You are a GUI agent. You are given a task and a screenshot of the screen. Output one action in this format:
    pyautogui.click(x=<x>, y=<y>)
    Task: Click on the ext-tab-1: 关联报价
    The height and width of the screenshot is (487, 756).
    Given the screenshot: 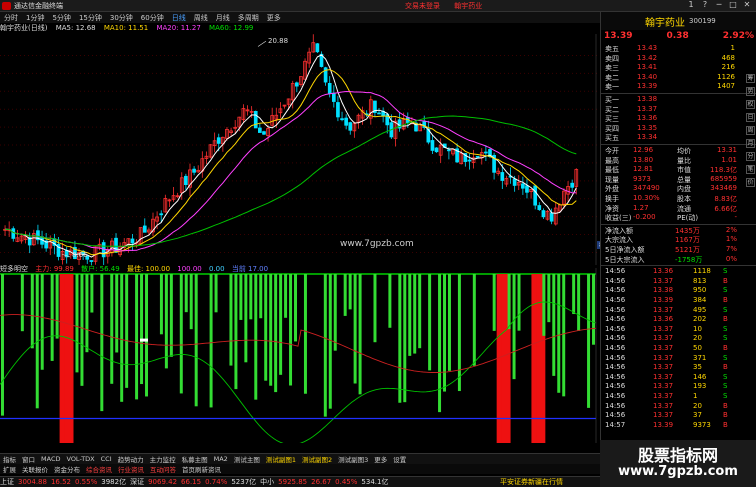 What is the action you would take?
    pyautogui.click(x=35, y=469)
    